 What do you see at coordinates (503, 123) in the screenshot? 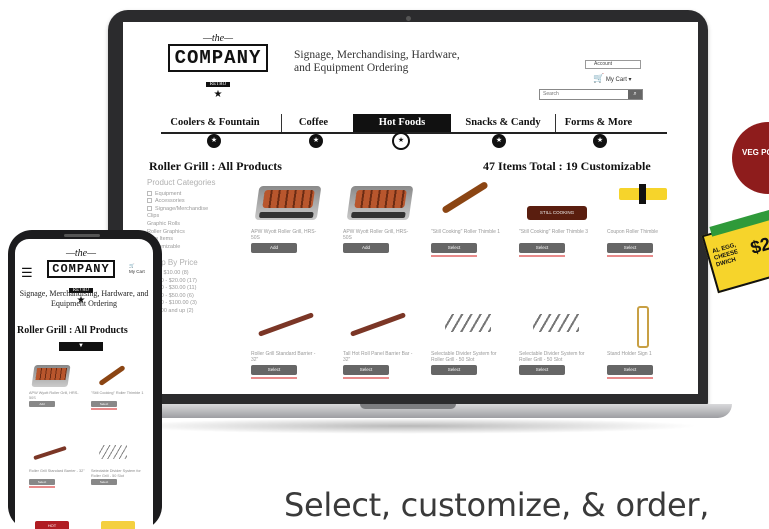
I see `nav-snacks-candy: Snacks & Candy` at bounding box center [503, 123].